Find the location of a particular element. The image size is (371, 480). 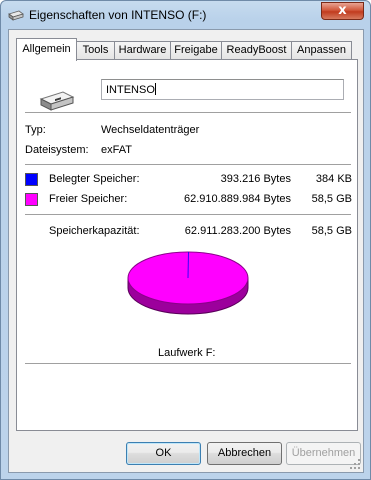

type-label: Typ: is located at coordinates (35, 130).